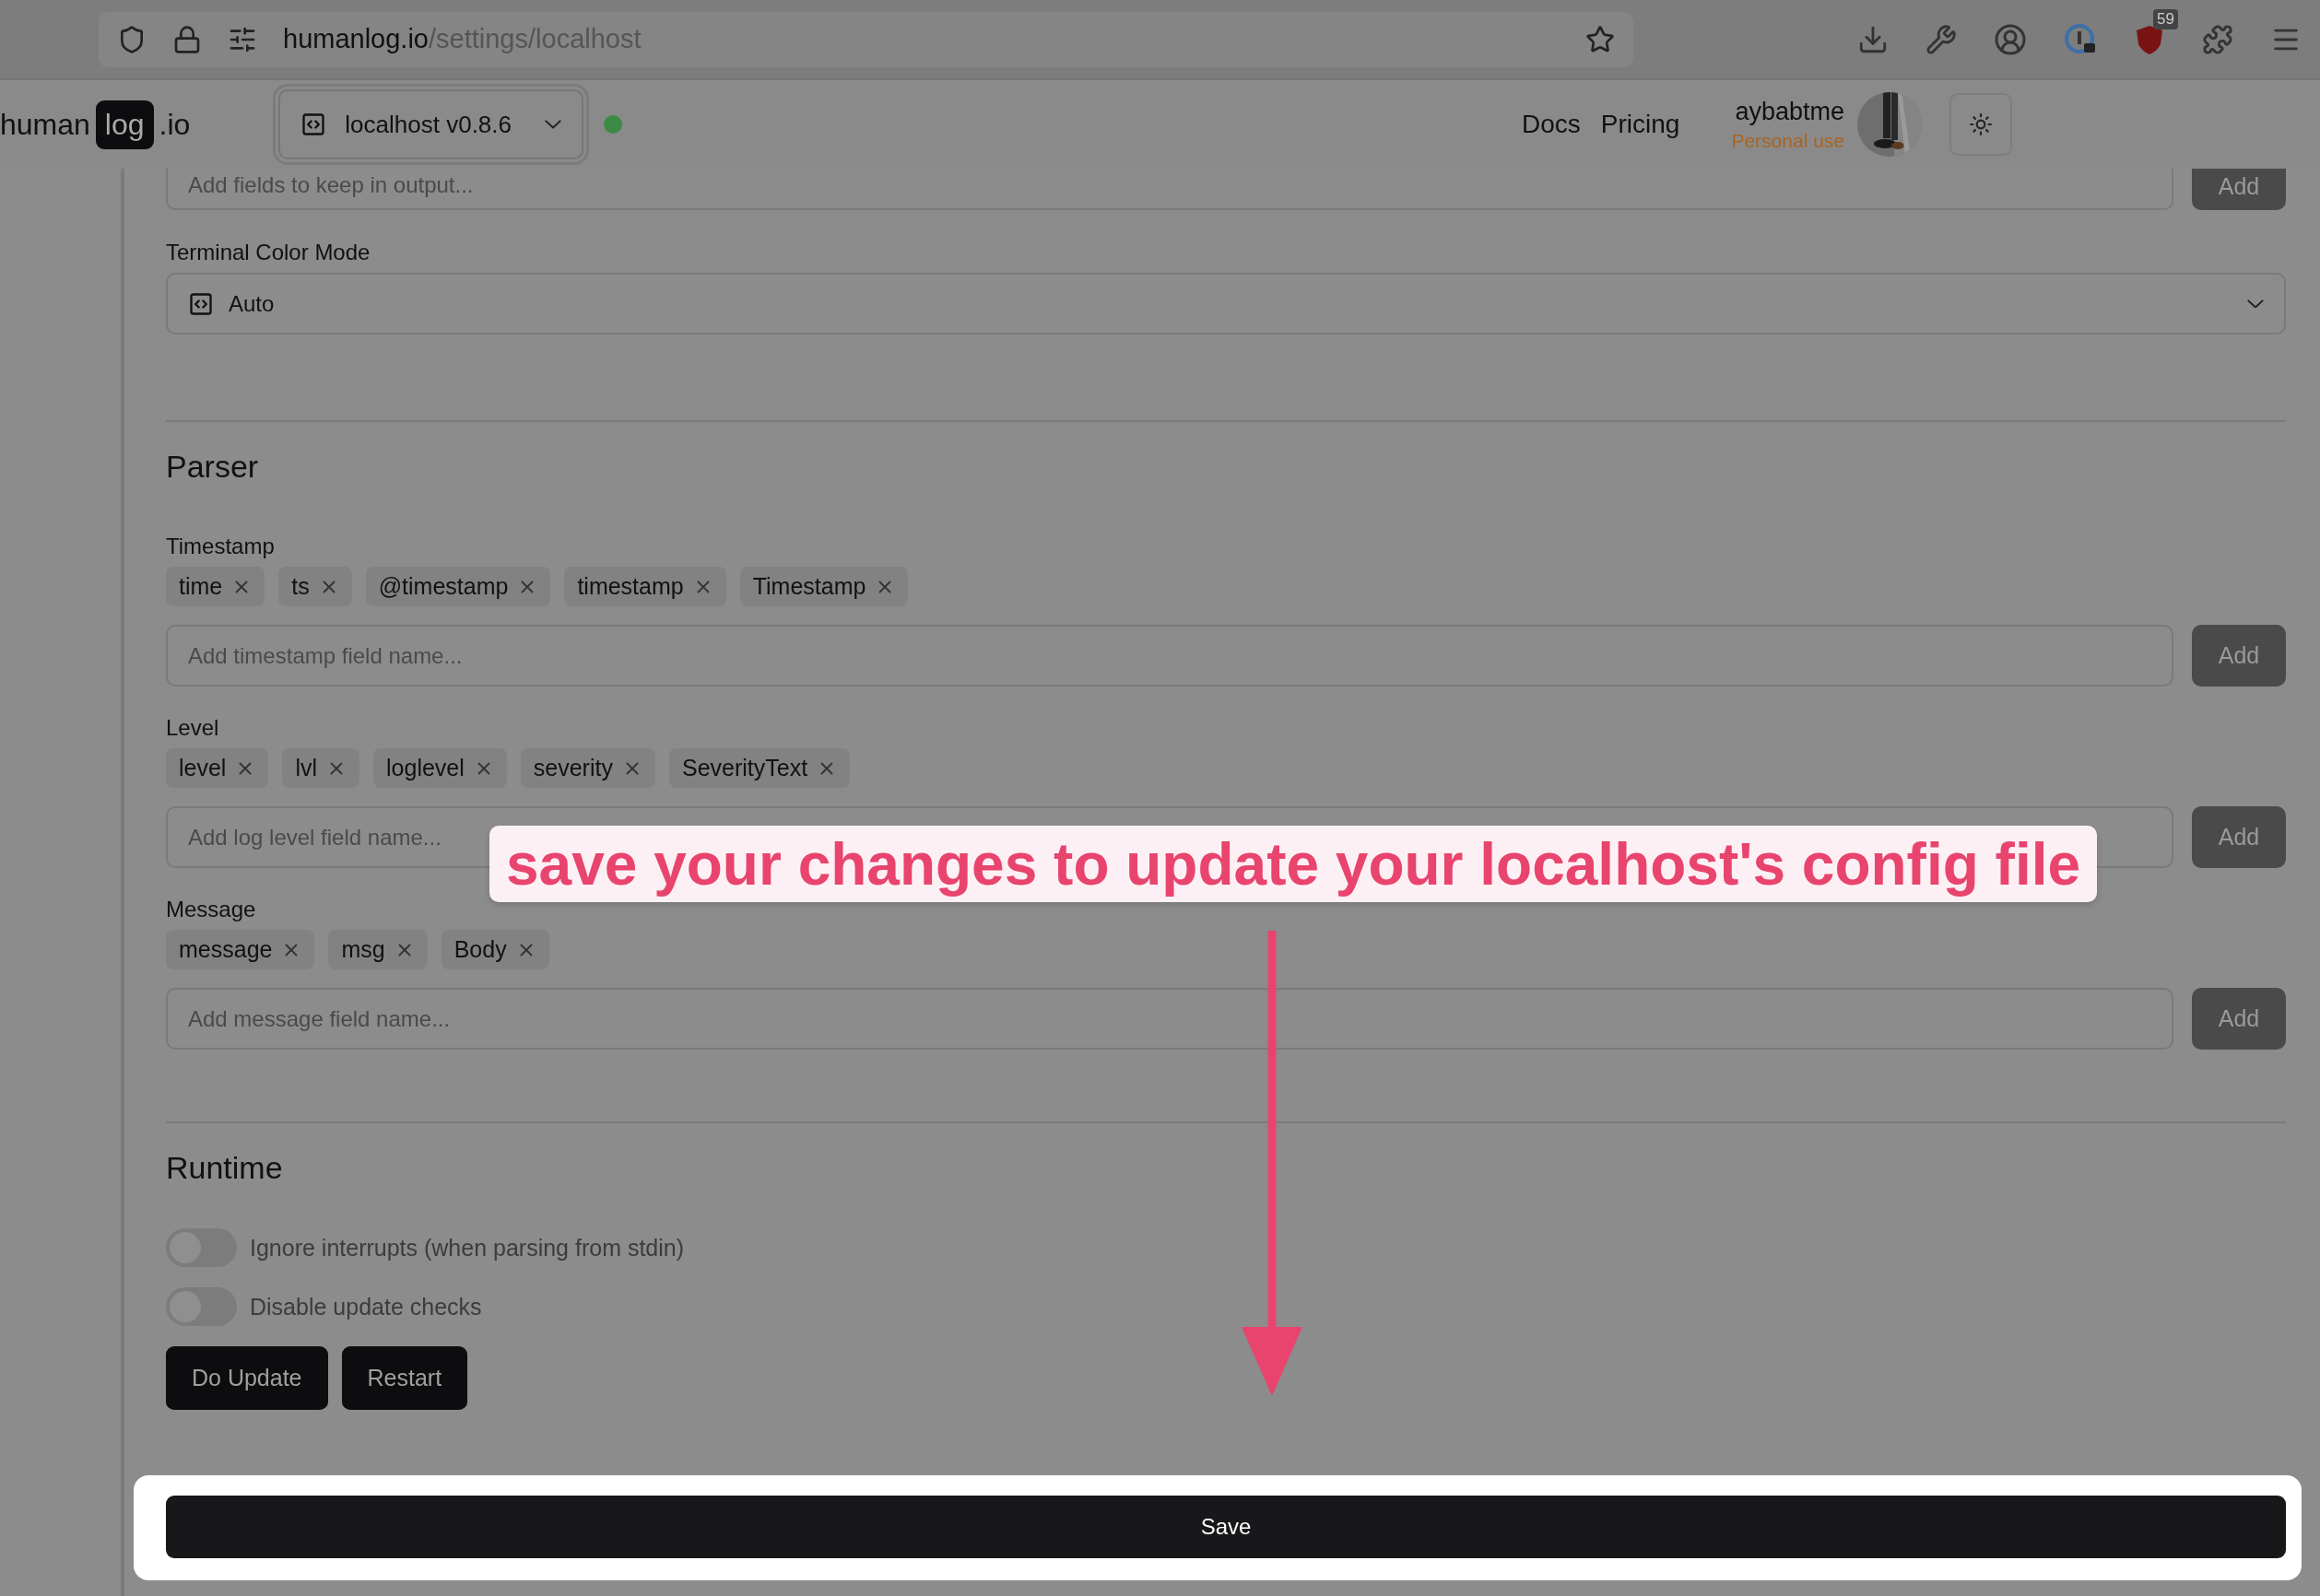 The height and width of the screenshot is (1596, 2320). Describe the element at coordinates (2080, 39) in the screenshot. I see `password-manager-icon` at that location.